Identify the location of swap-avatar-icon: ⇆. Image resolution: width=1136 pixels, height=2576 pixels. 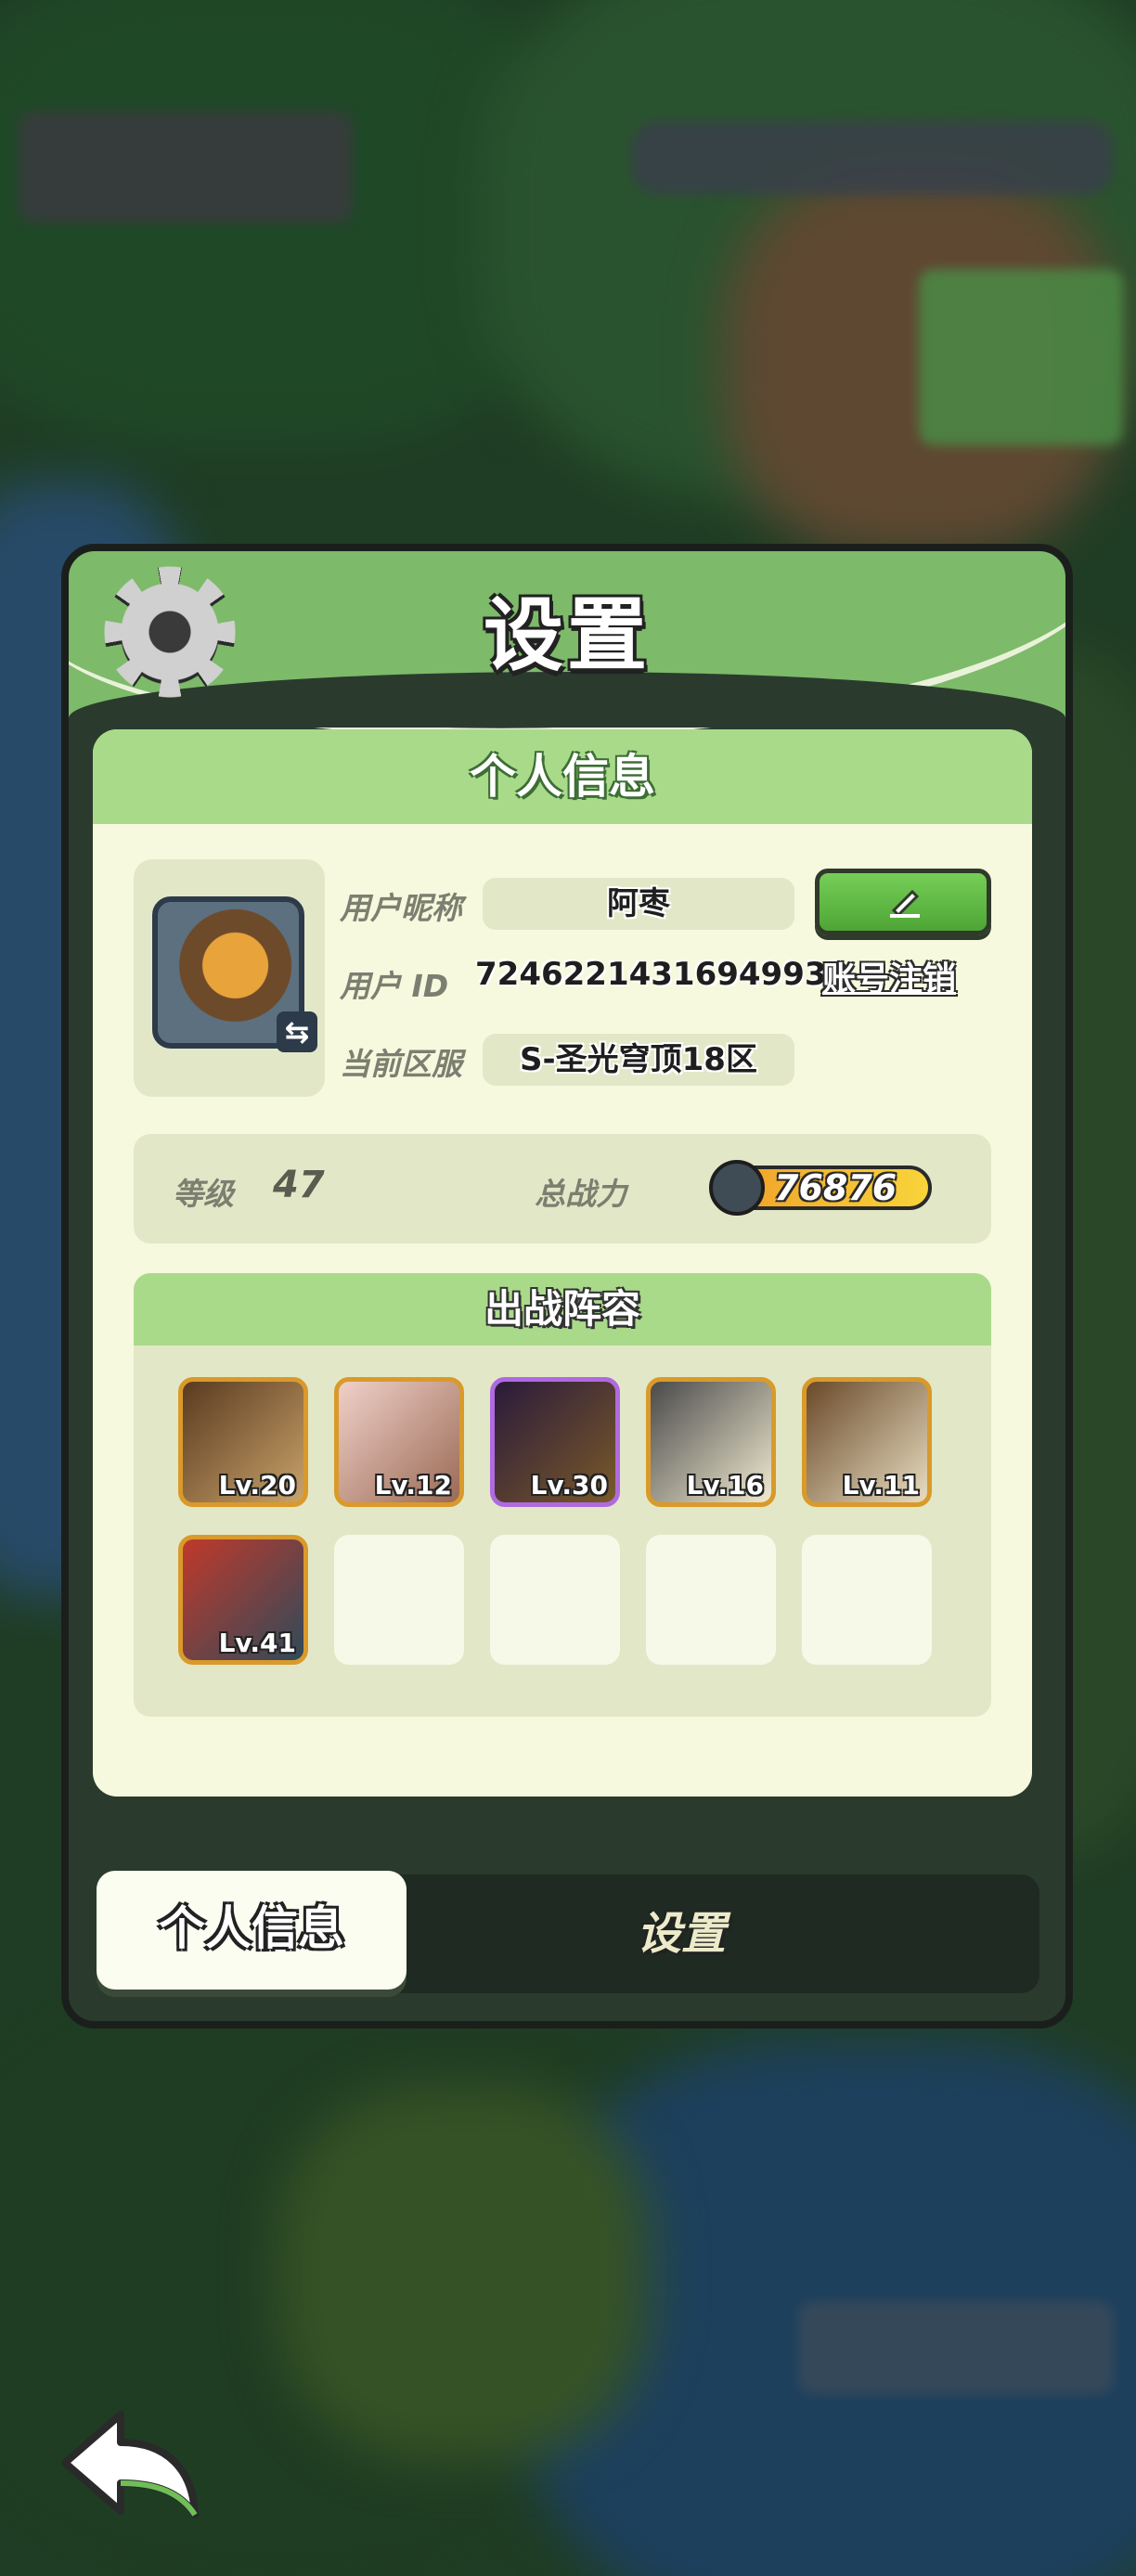
(297, 1031).